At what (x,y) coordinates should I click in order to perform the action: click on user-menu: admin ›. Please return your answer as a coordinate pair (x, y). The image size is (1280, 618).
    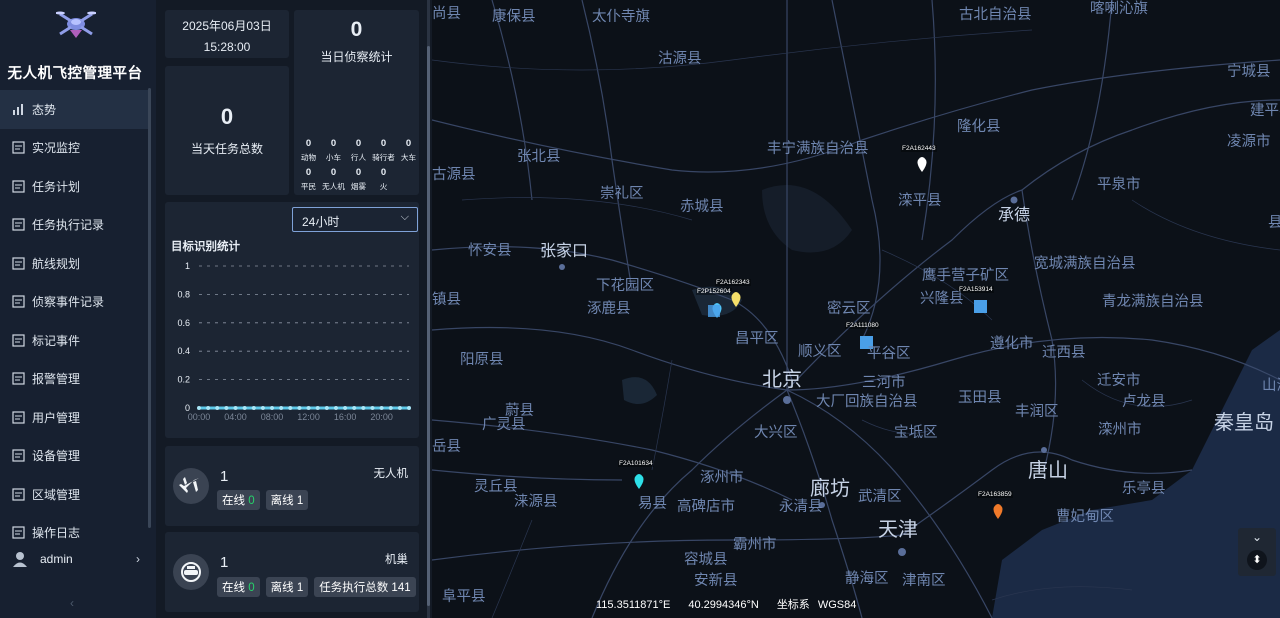
    Looking at the image, I should click on (75, 559).